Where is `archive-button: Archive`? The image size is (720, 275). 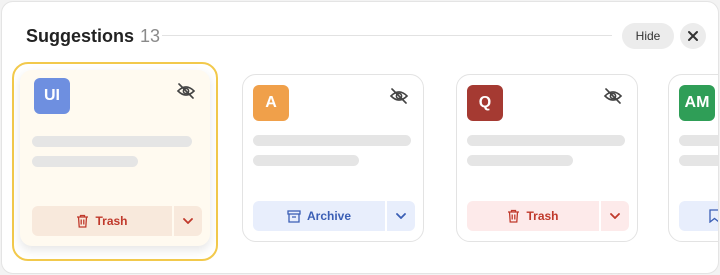
archive-button: Archive is located at coordinates (319, 216).